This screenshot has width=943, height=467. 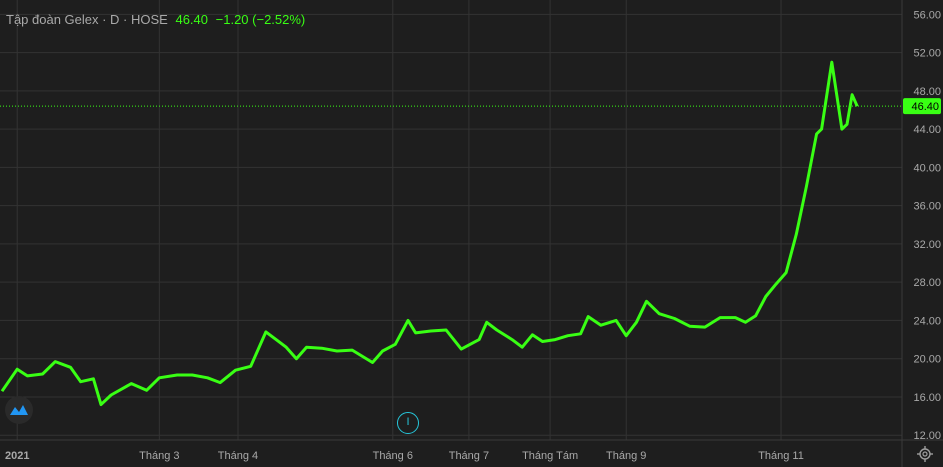 What do you see at coordinates (469, 456) in the screenshot?
I see `x-tick-label: Tháng 7` at bounding box center [469, 456].